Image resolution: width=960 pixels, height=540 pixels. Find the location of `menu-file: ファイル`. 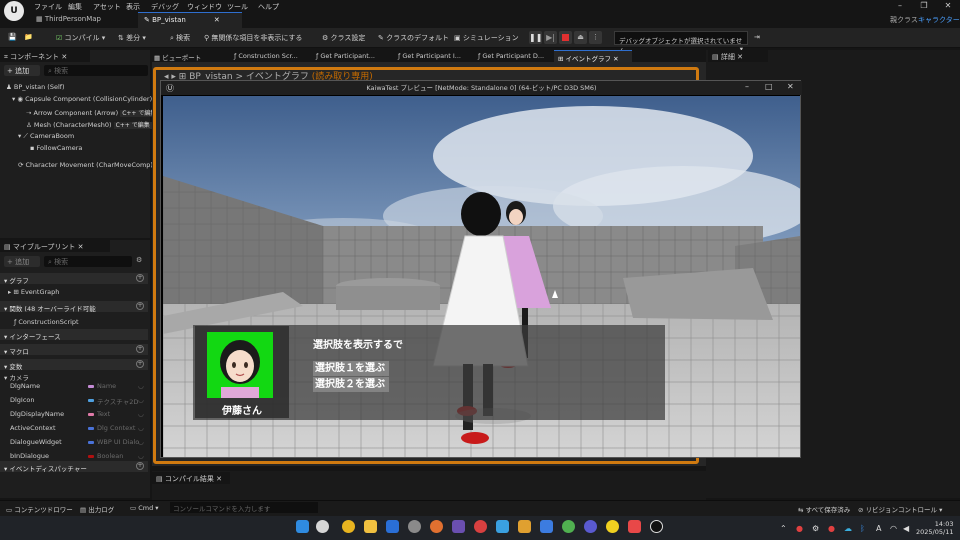

menu-file: ファイル is located at coordinates (48, 7).